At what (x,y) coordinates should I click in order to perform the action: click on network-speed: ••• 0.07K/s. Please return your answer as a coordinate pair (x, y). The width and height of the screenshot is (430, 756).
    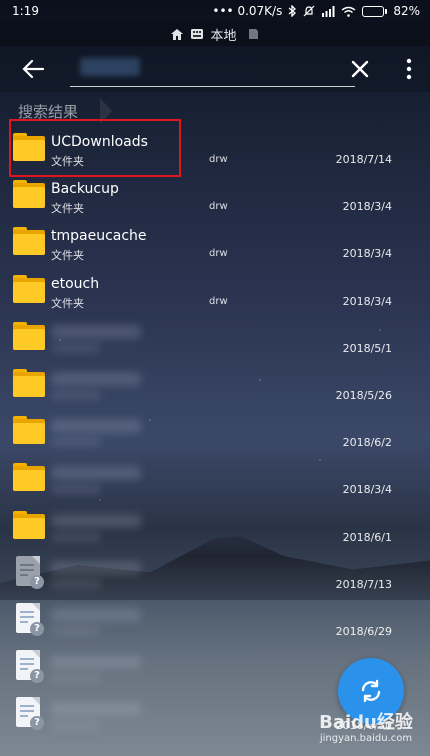
    Looking at the image, I should click on (247, 11).